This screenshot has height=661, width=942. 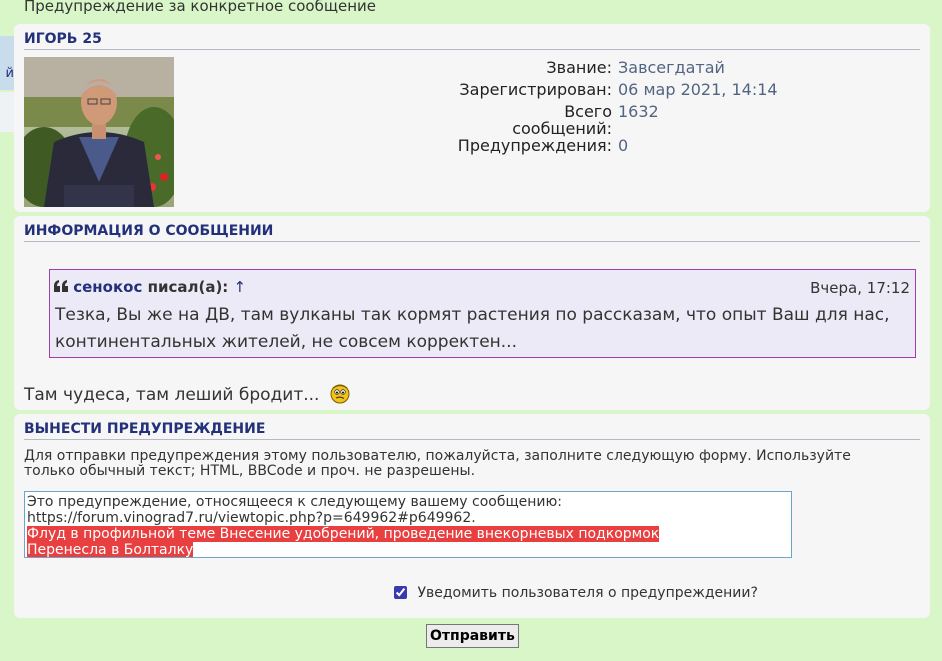 What do you see at coordinates (860, 288) in the screenshot?
I see `quote-timestamp: Вчера, 17:12` at bounding box center [860, 288].